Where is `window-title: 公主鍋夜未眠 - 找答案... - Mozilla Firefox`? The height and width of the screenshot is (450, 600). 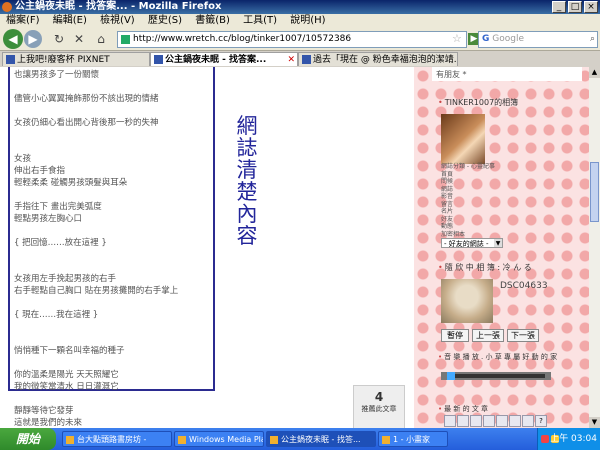
window-title: 公主鍋夜未眠 - 找答案... - Mozilla Firefox is located at coordinates (118, 6).